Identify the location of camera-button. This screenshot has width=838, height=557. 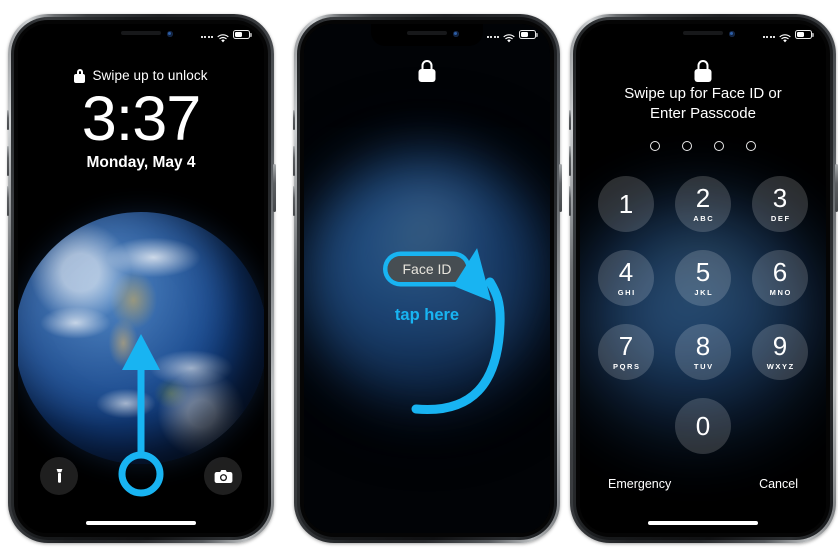
(223, 476).